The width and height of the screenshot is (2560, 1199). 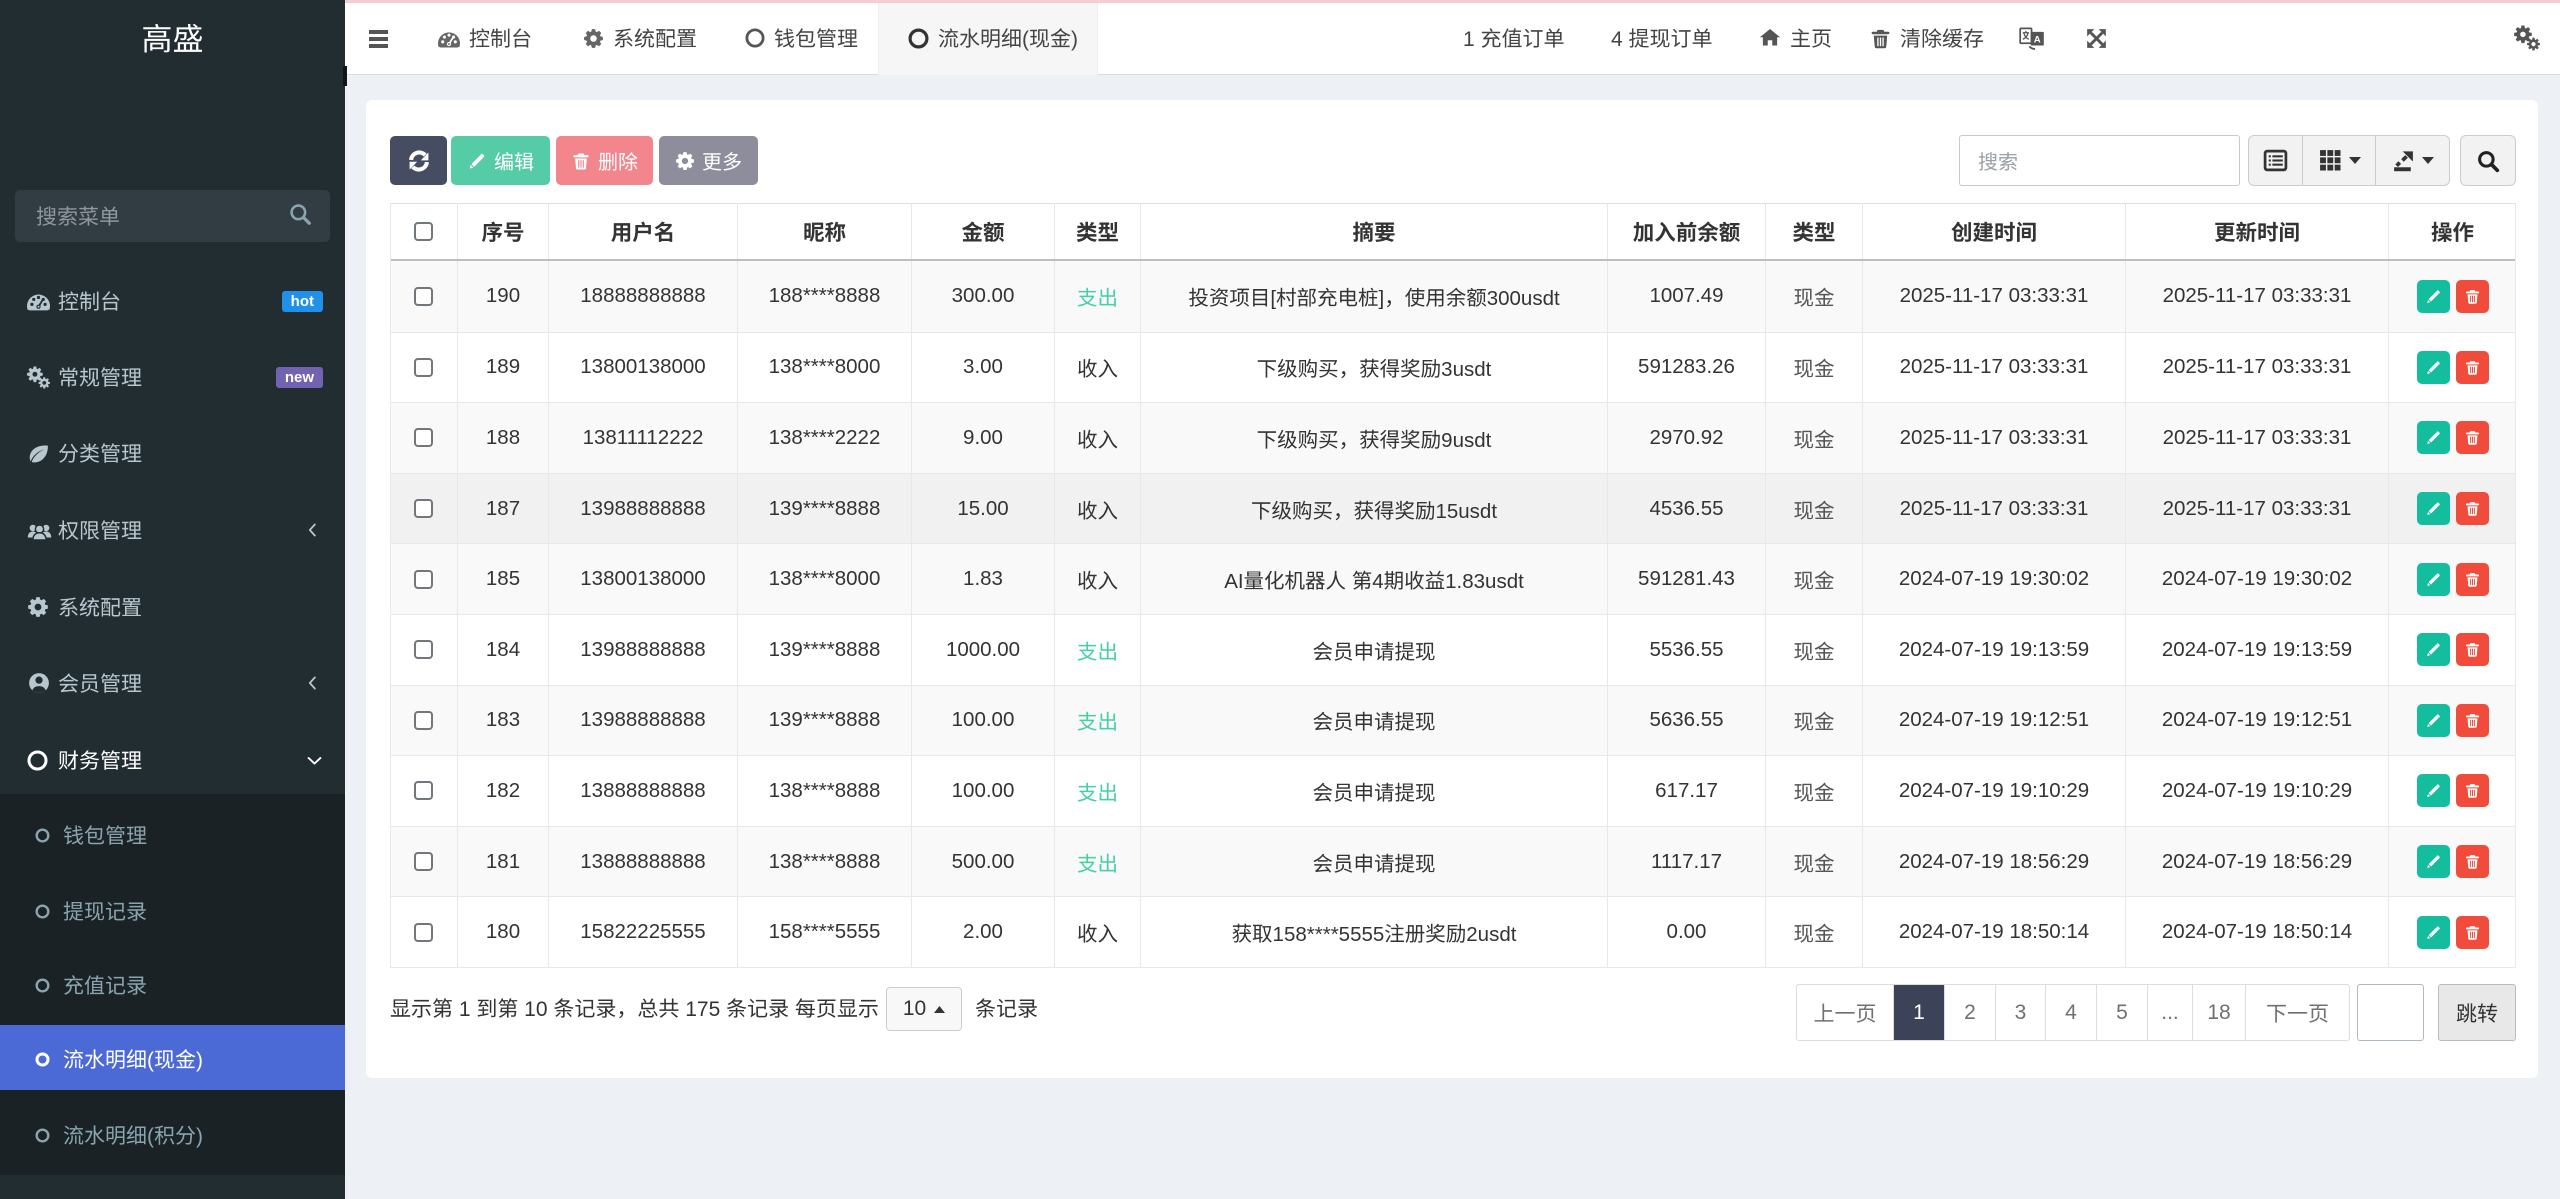 I want to click on svg-text: A, so click(x=2037, y=39).